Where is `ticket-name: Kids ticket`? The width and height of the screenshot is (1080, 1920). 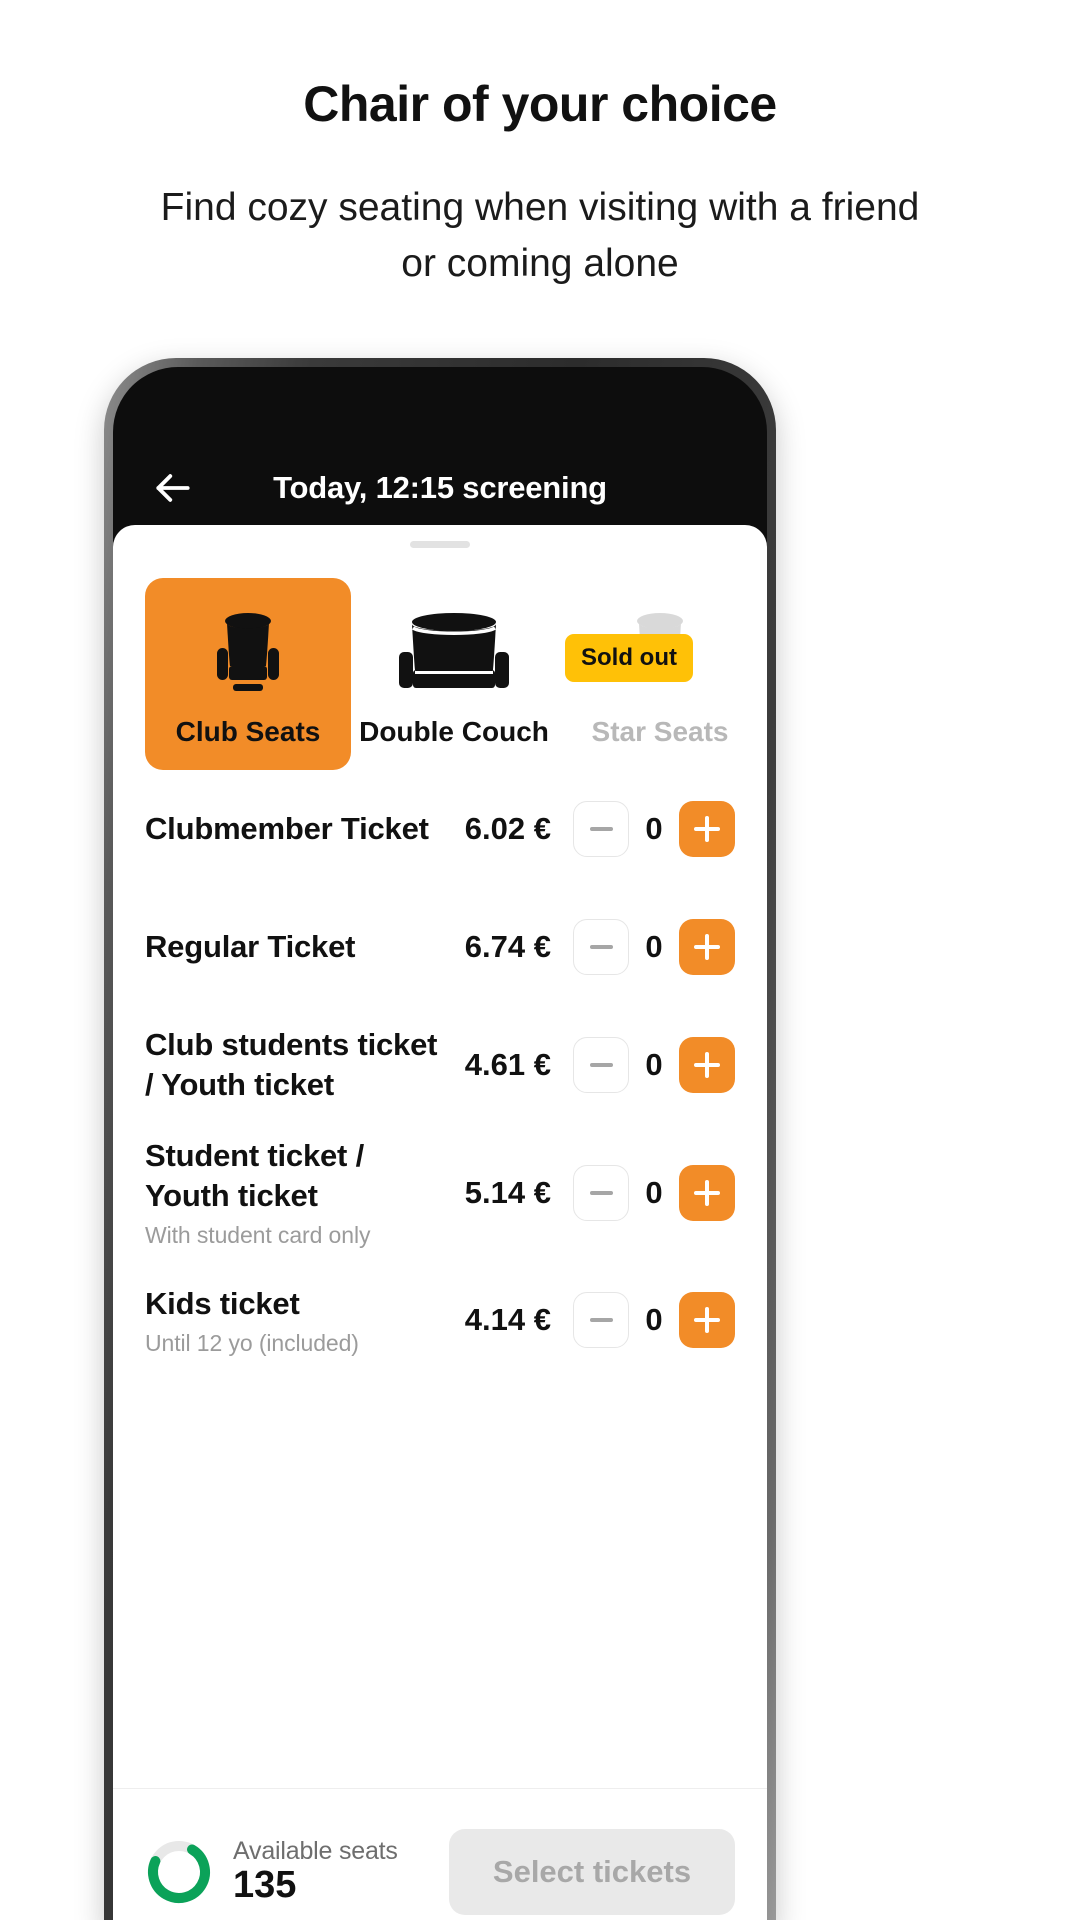 ticket-name: Kids ticket is located at coordinates (222, 1303).